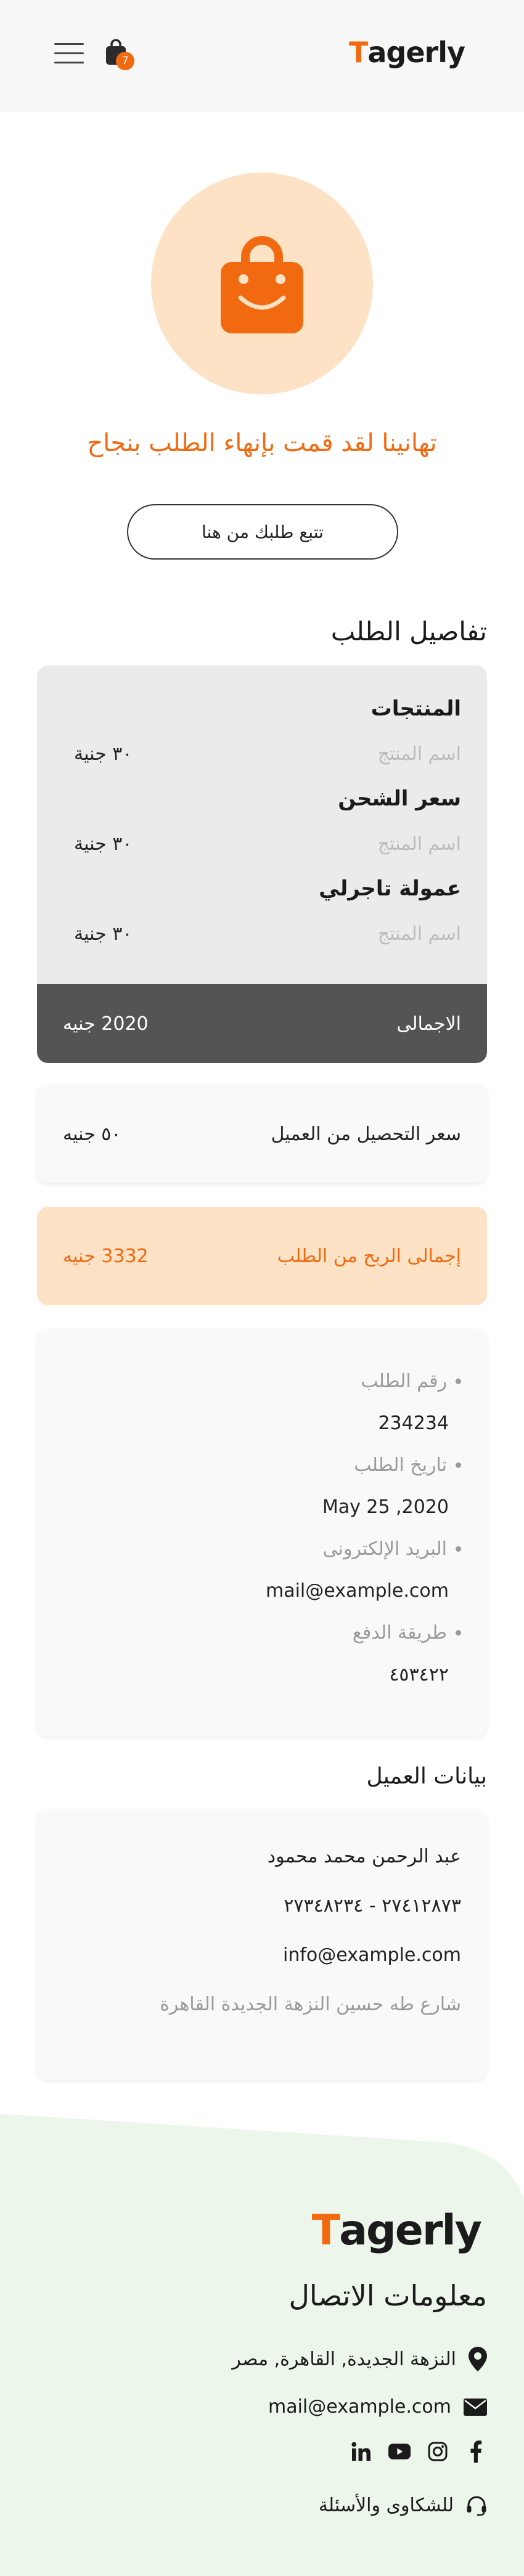  What do you see at coordinates (262, 532) in the screenshot?
I see `track-order-button: تتبع طلبك من هنا` at bounding box center [262, 532].